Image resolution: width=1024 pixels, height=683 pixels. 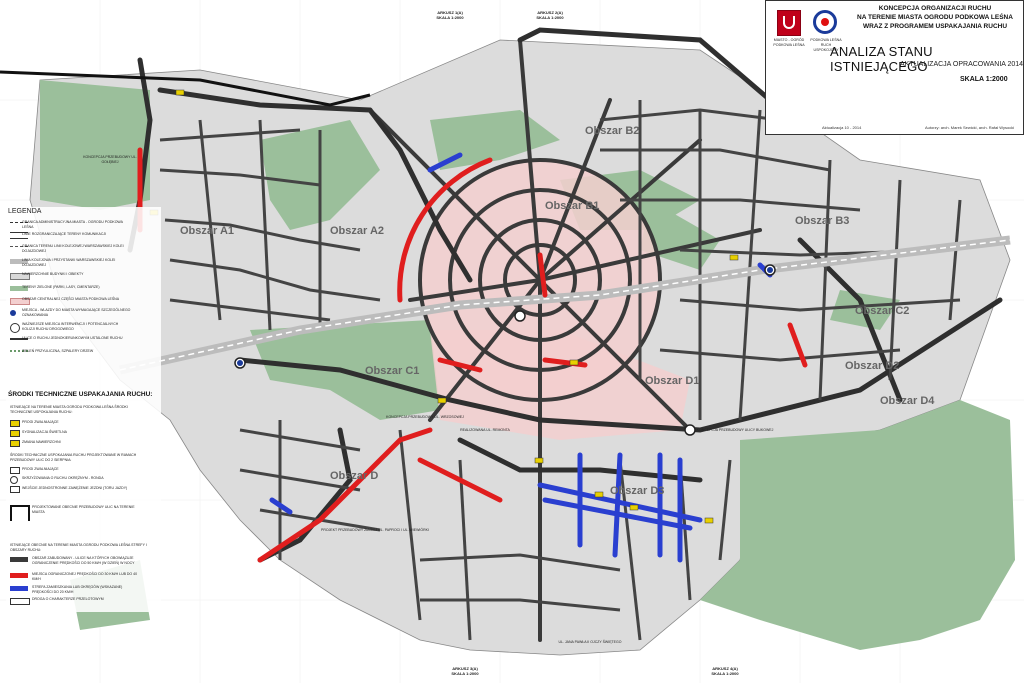 I want to click on legend-swatch-conflict, so click(x=15, y=328).